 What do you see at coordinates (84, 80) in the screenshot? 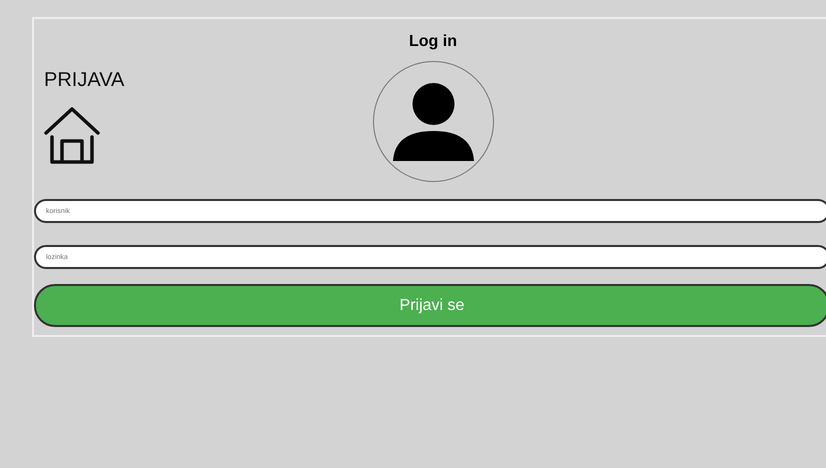
I see `page-heading: PRIJAVA` at bounding box center [84, 80].